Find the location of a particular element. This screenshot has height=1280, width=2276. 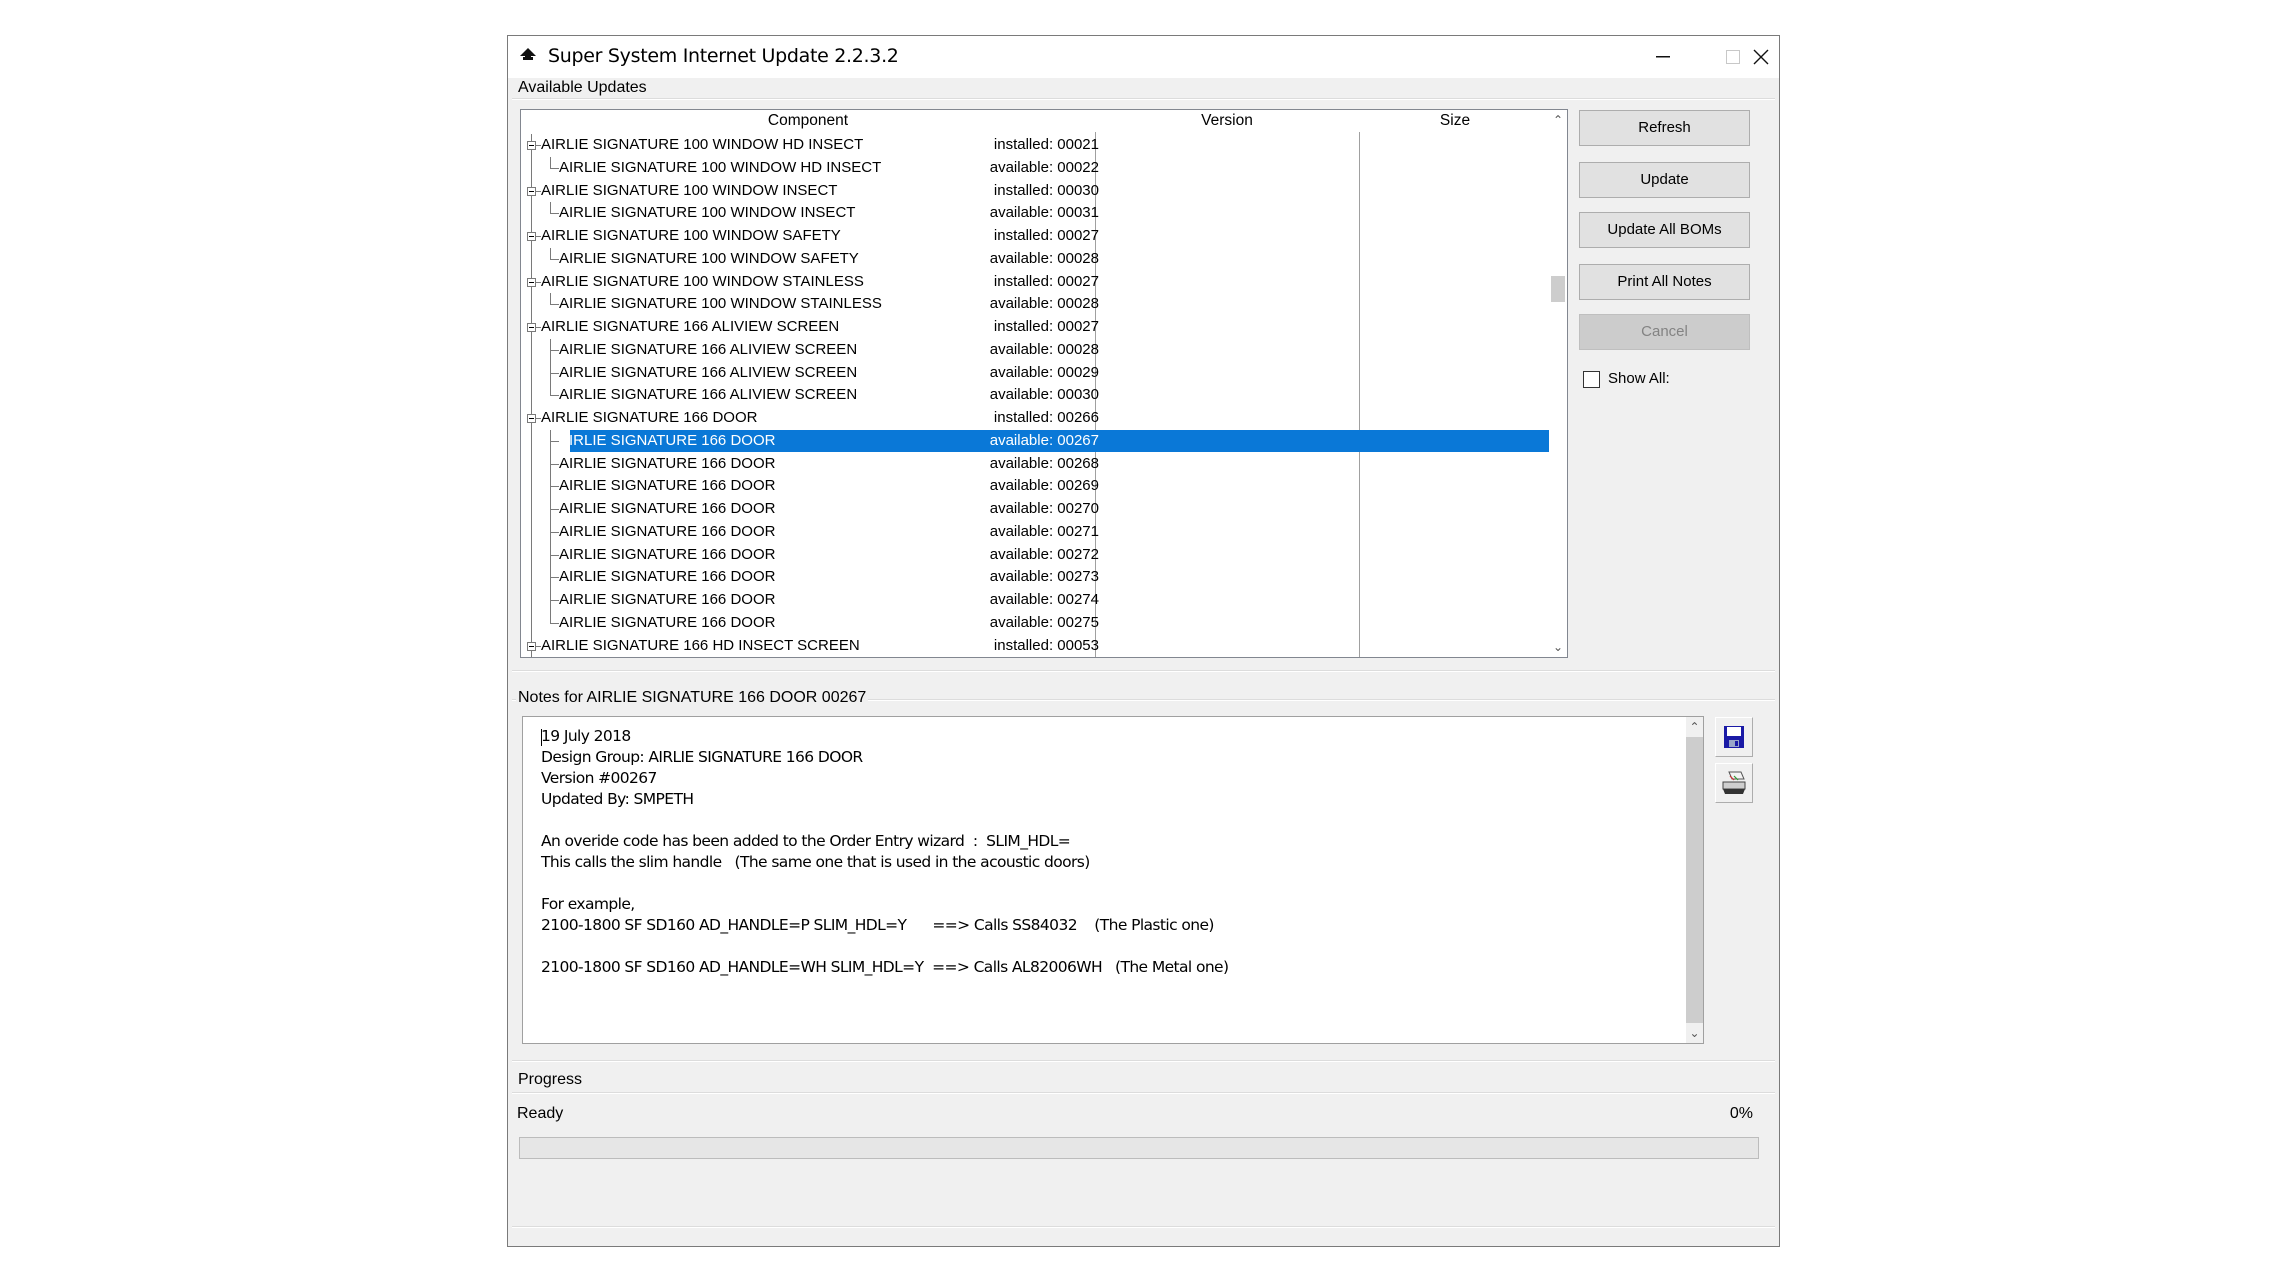

save-notes-button is located at coordinates (1734, 737).